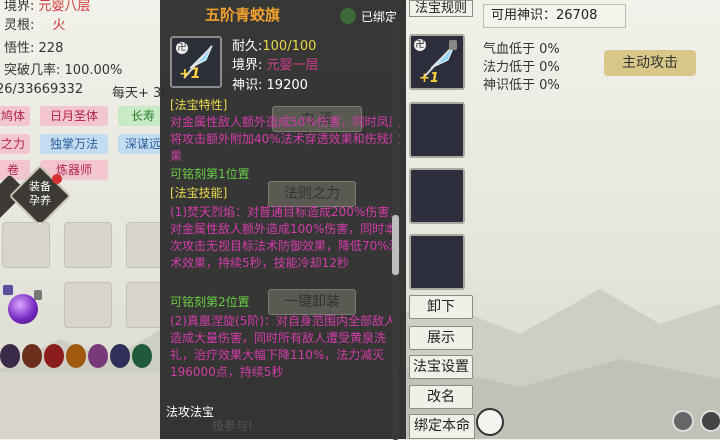 The height and width of the screenshot is (440, 720). I want to click on info-icon, so click(683, 421).